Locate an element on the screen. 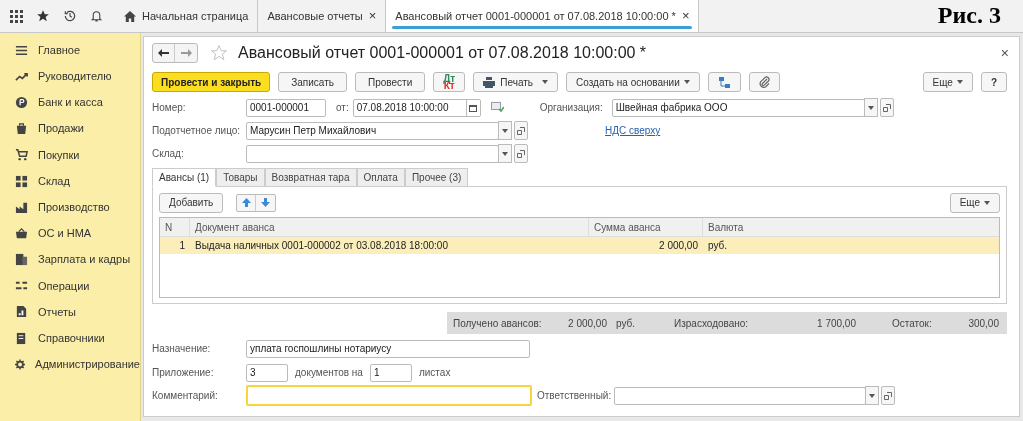 This screenshot has height=421, width=1023. gear-icon is located at coordinates (20, 364).